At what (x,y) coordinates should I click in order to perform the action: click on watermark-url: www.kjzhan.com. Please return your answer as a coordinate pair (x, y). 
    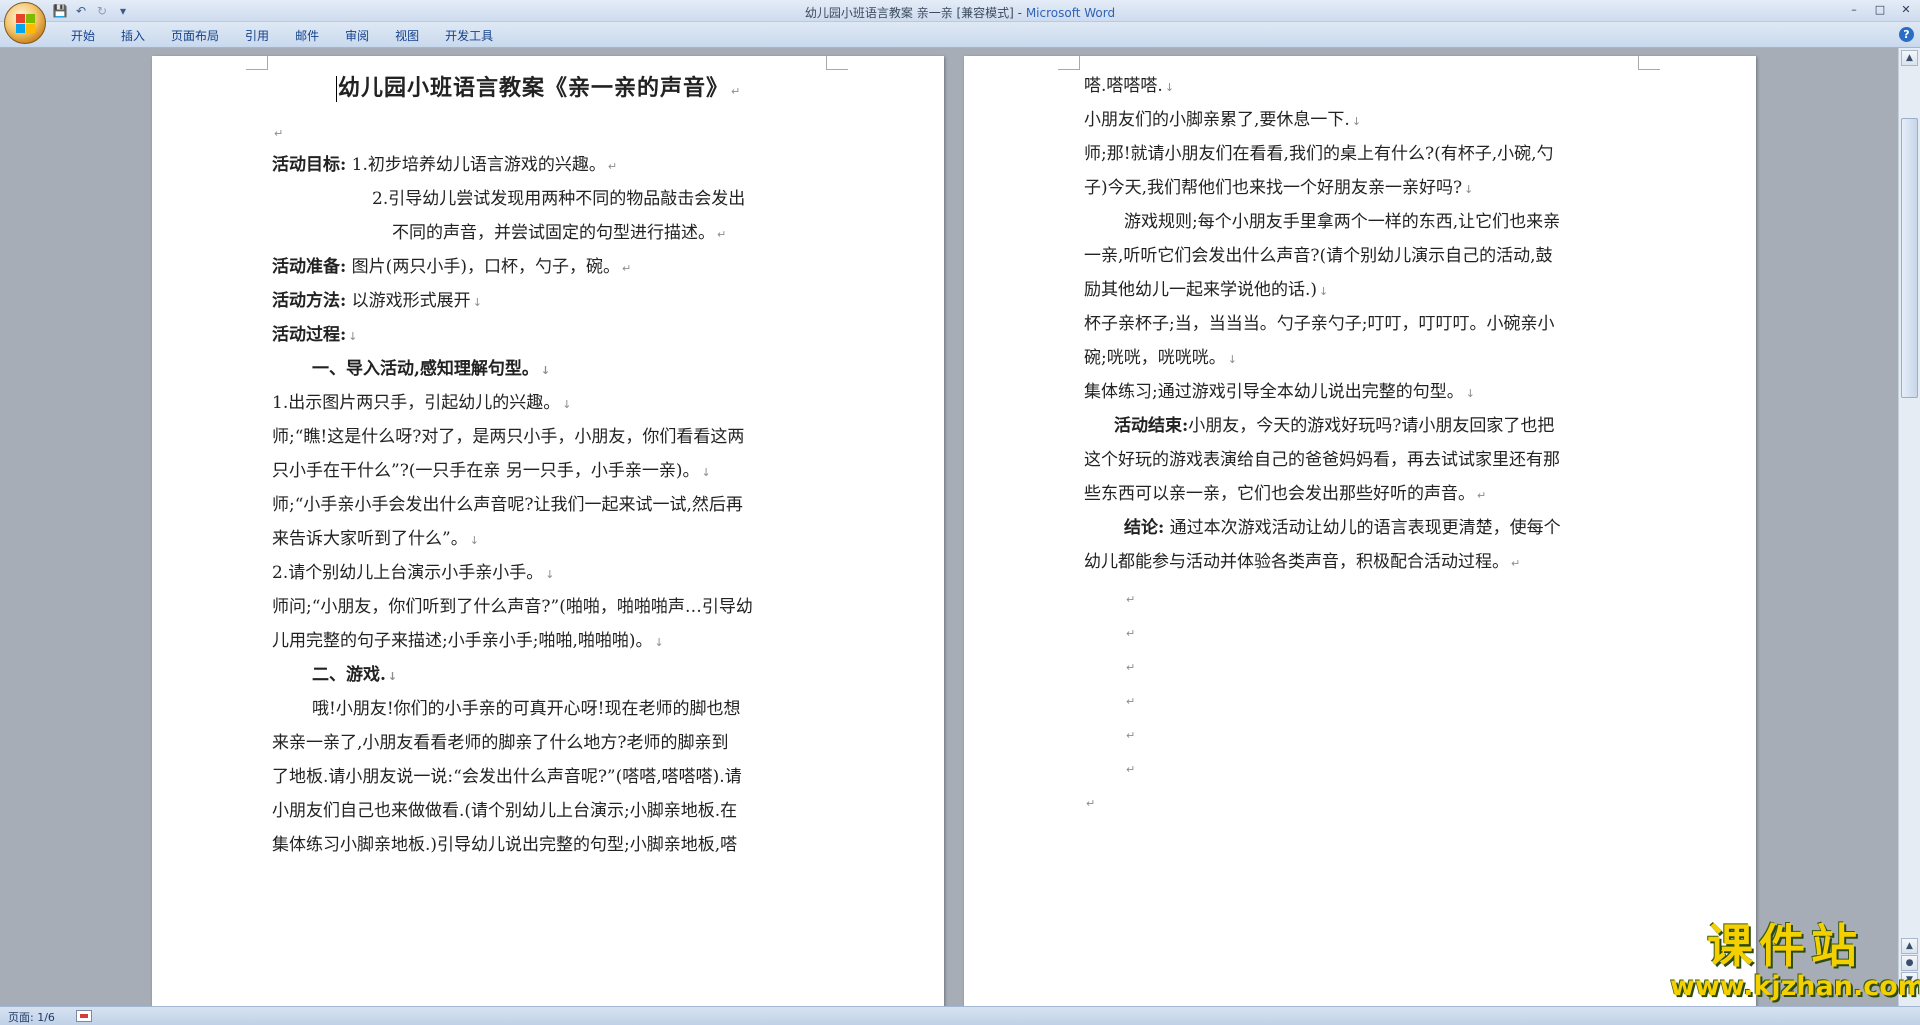
    Looking at the image, I should click on (1795, 986).